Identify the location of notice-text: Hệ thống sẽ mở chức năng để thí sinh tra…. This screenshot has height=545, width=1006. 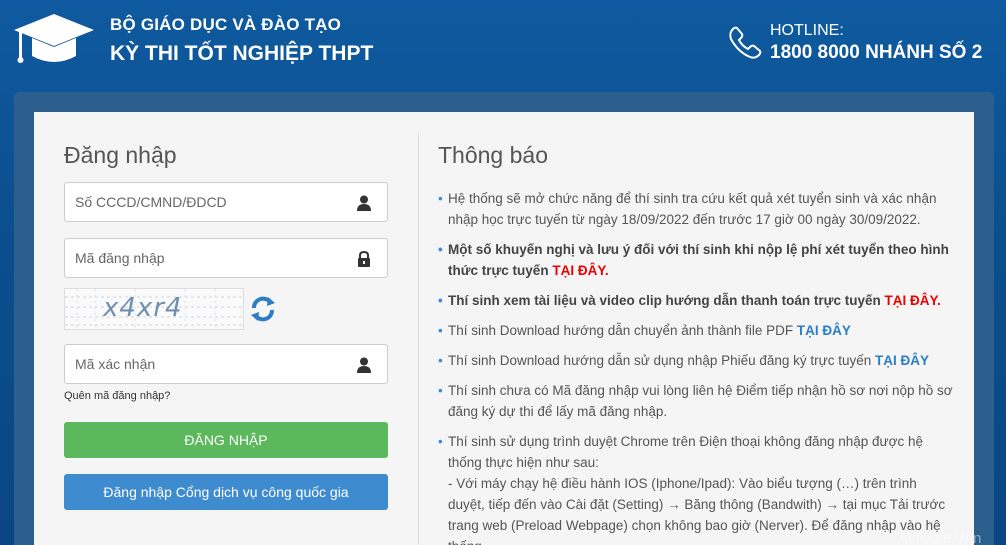
(692, 209).